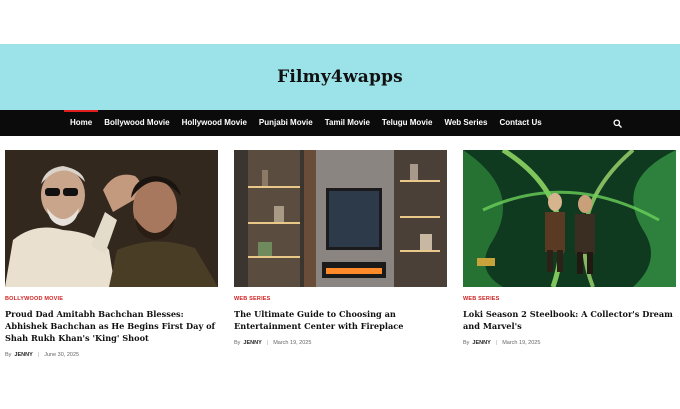  What do you see at coordinates (214, 123) in the screenshot?
I see `nav-item-hollywood: Hollywood Movie` at bounding box center [214, 123].